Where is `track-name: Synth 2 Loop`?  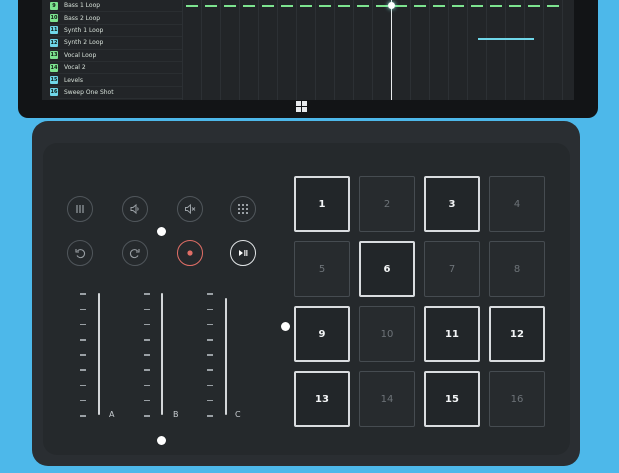 track-name: Synth 2 Loop is located at coordinates (84, 43).